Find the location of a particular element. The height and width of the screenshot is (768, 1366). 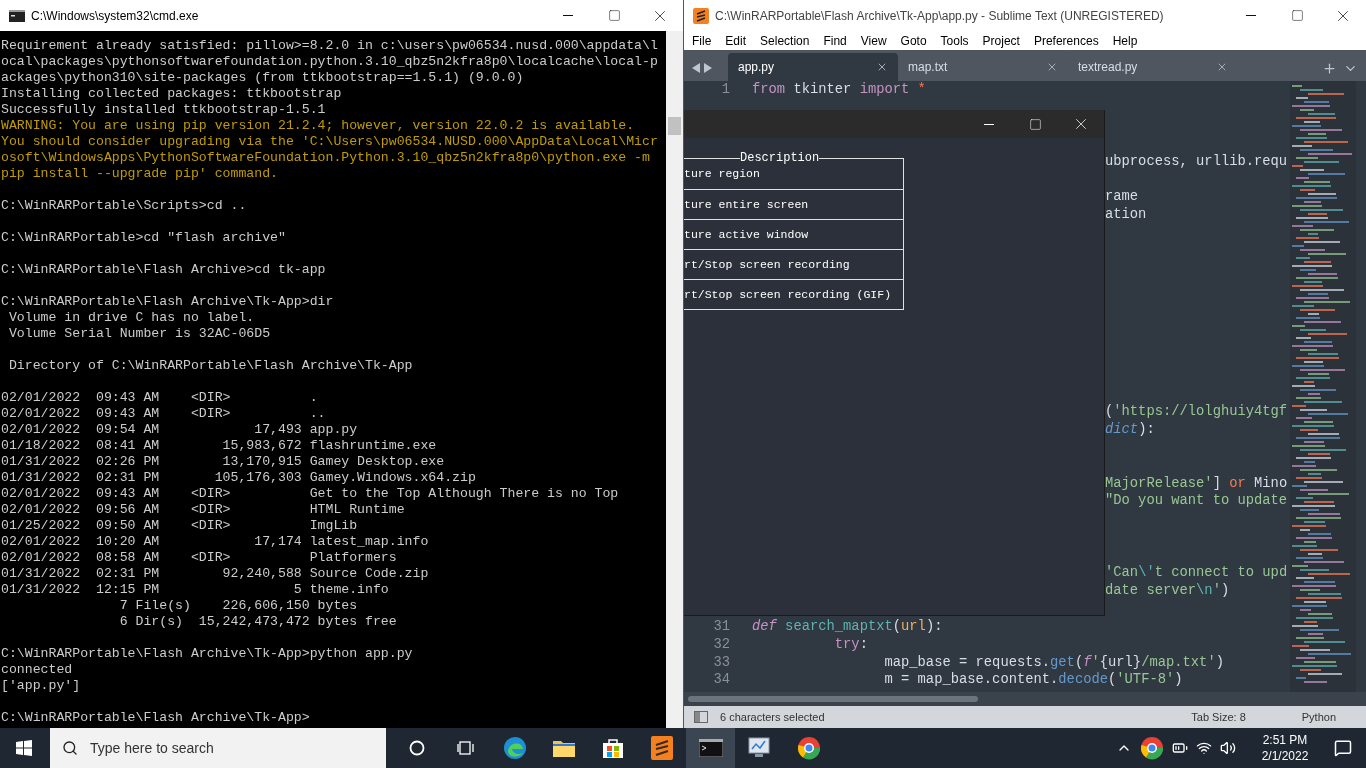

frame-title: Description is located at coordinates (780, 158).